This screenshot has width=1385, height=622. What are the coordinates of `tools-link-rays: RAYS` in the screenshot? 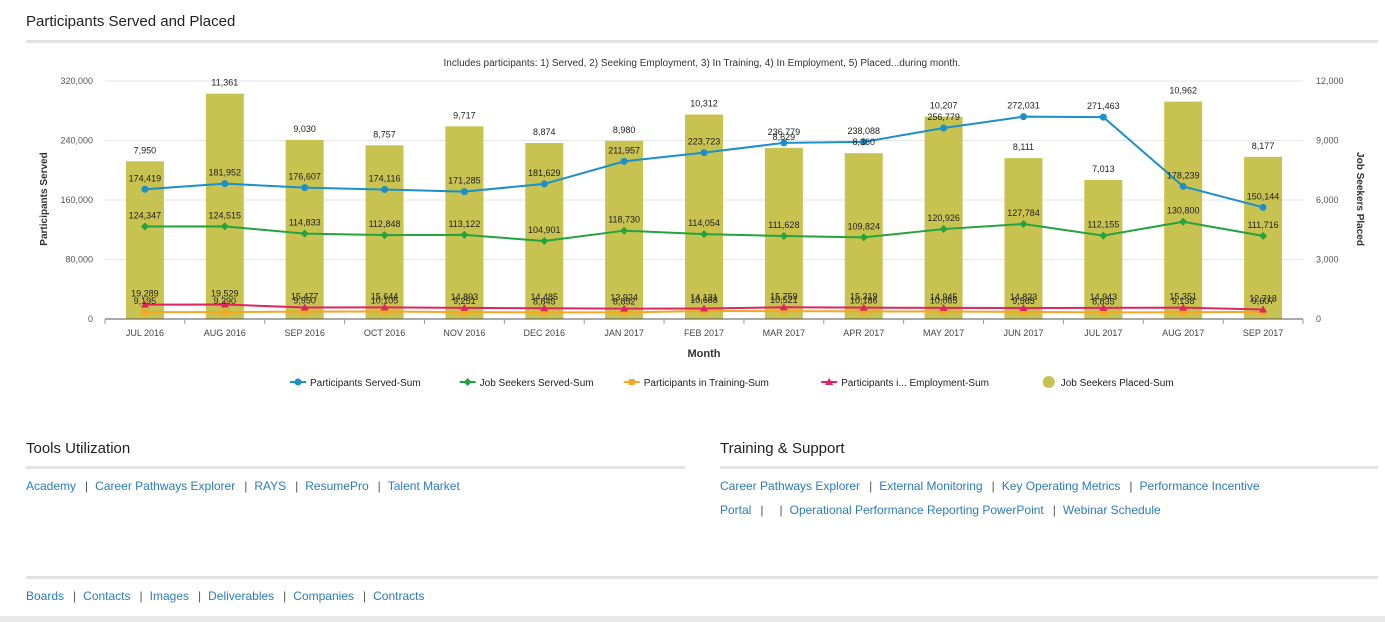 It's located at (270, 486).